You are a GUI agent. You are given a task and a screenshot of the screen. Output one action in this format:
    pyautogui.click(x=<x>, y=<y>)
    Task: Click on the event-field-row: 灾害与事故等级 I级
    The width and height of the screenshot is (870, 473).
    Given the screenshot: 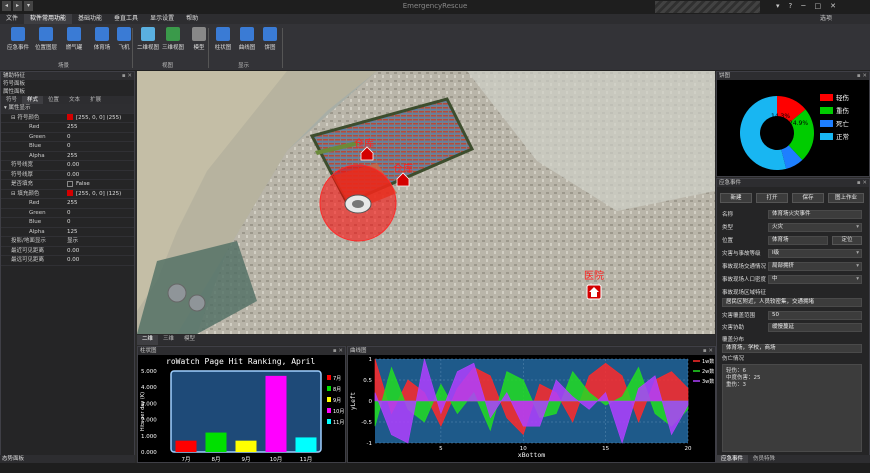 What is the action you would take?
    pyautogui.click(x=792, y=253)
    